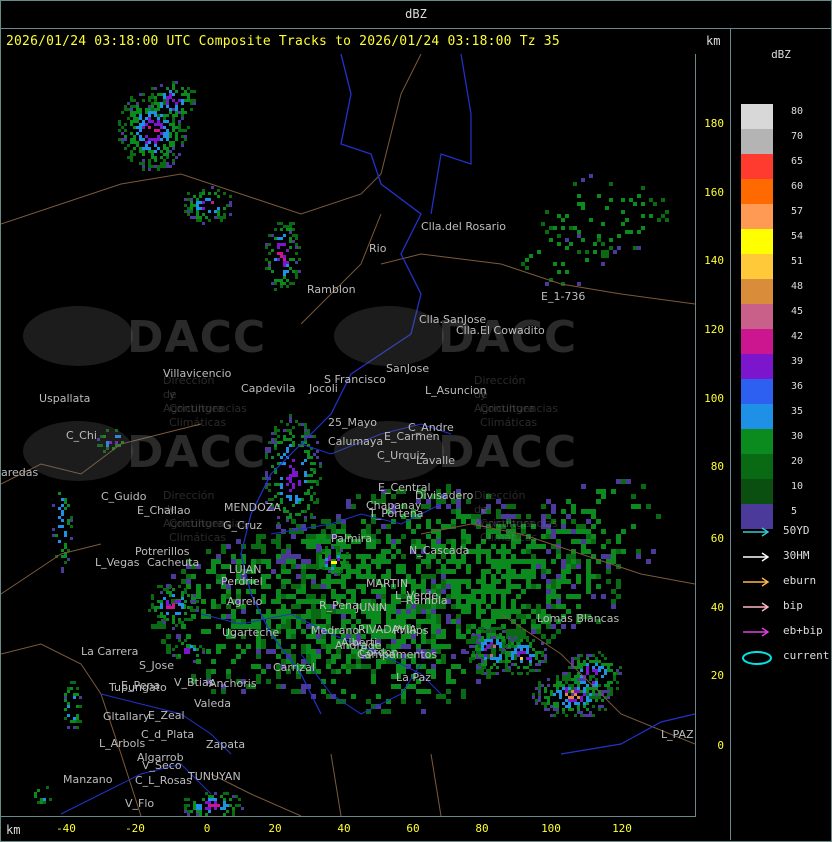 The height and width of the screenshot is (842, 832). What do you see at coordinates (797, 136) in the screenshot?
I see `legend-level-label: 70` at bounding box center [797, 136].